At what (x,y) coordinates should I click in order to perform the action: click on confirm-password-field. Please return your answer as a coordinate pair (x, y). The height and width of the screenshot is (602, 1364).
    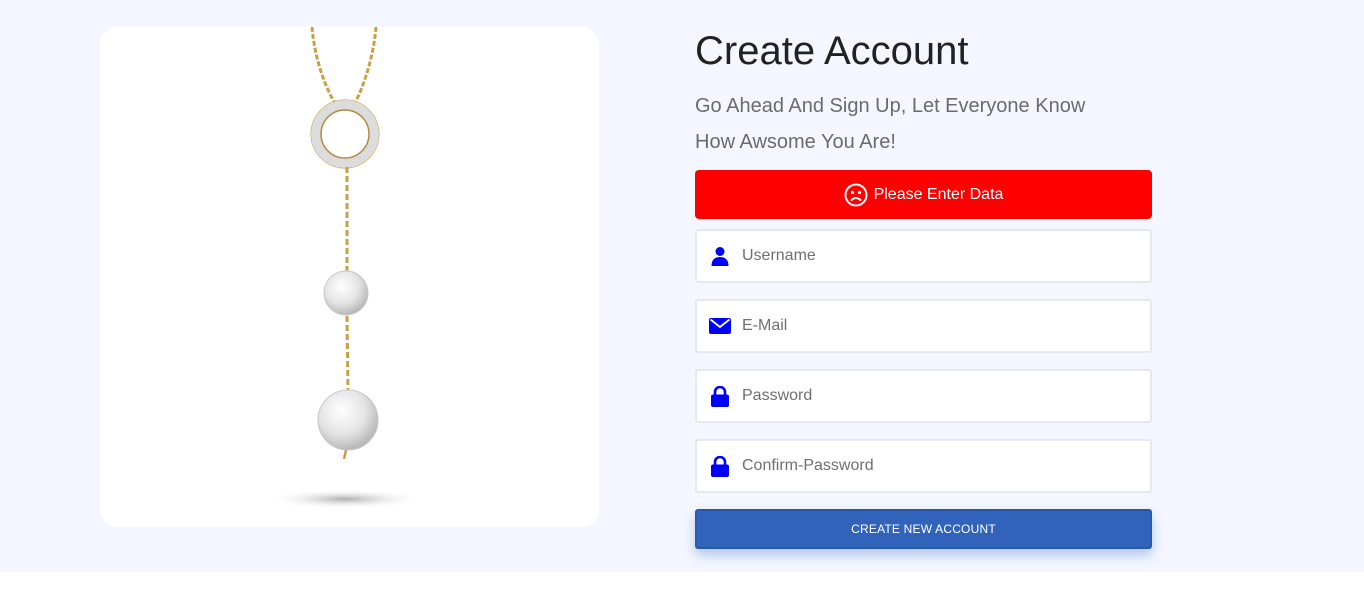
    Looking at the image, I should click on (923, 466).